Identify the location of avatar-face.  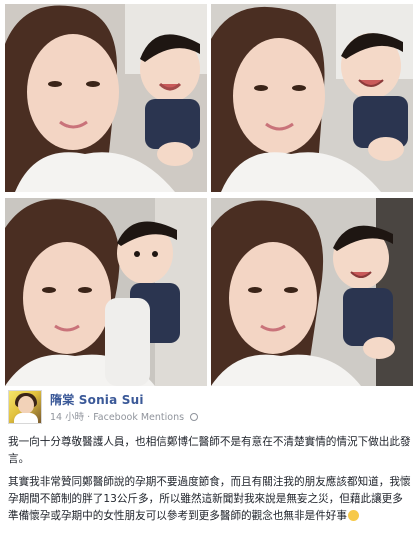
(26, 405).